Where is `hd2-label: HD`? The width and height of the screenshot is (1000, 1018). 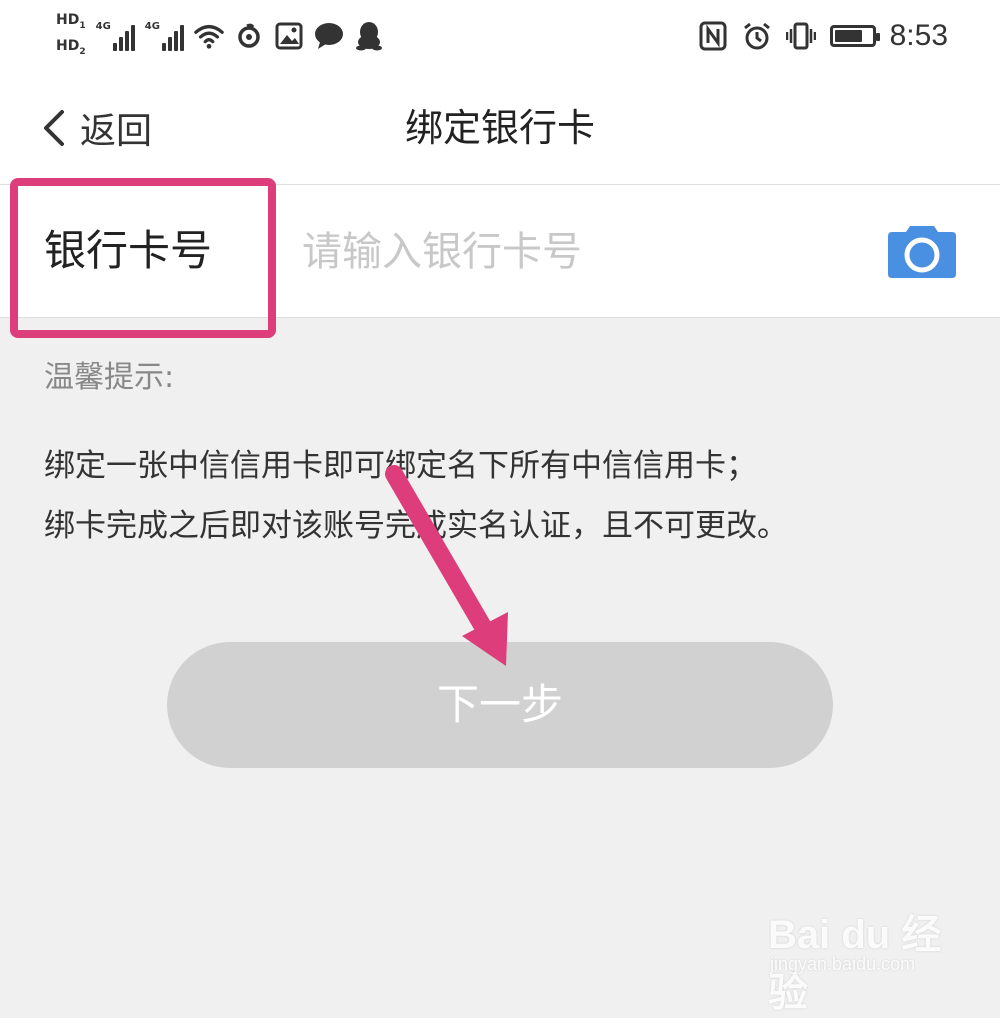
hd2-label: HD is located at coordinates (68, 46).